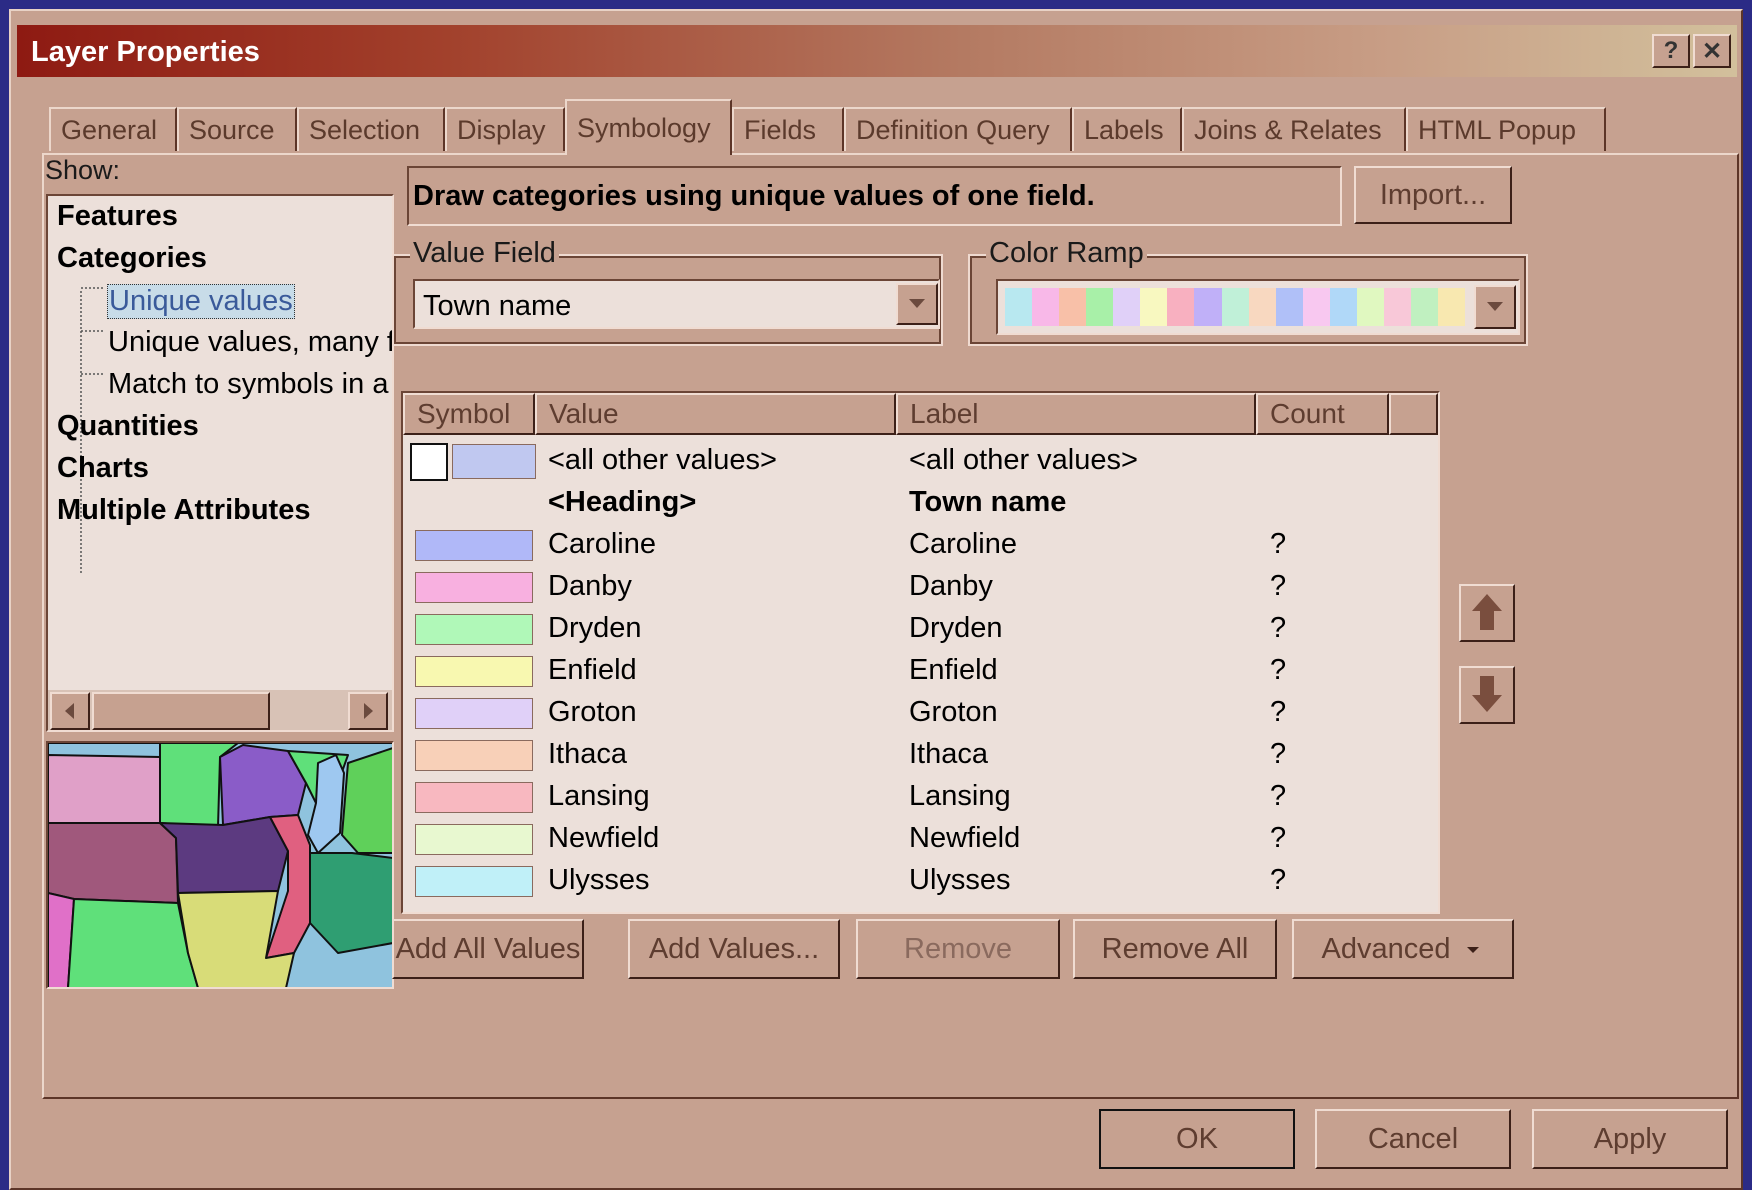 The image size is (1752, 1190). I want to click on table-row: Danby Danby?, so click(920, 586).